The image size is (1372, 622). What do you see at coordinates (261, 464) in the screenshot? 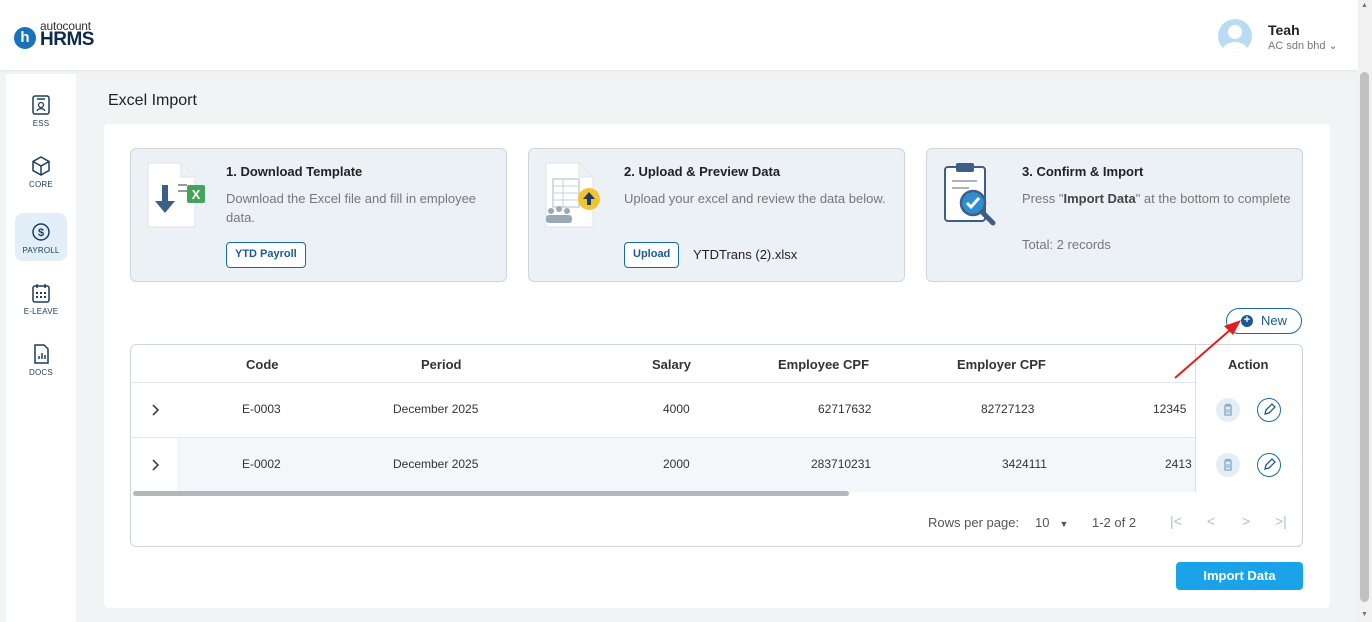
I see `cell-code: E-0002` at bounding box center [261, 464].